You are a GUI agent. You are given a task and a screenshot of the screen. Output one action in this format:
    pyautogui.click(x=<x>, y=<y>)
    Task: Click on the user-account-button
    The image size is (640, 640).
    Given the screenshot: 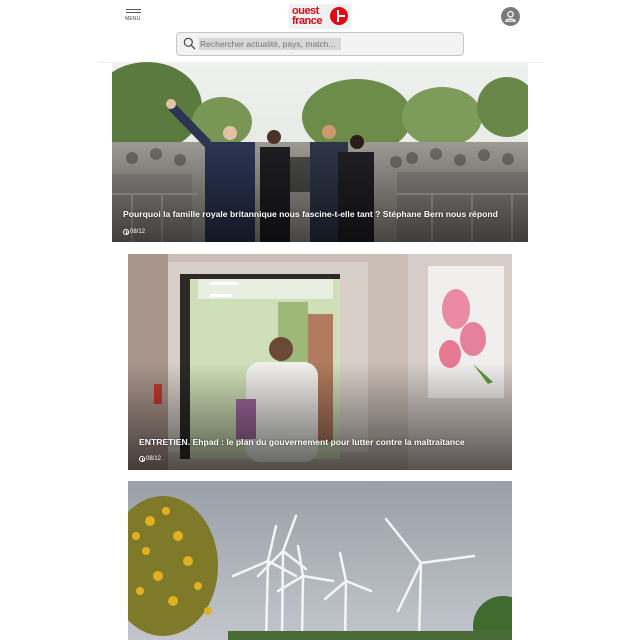 What is the action you would take?
    pyautogui.click(x=510, y=16)
    